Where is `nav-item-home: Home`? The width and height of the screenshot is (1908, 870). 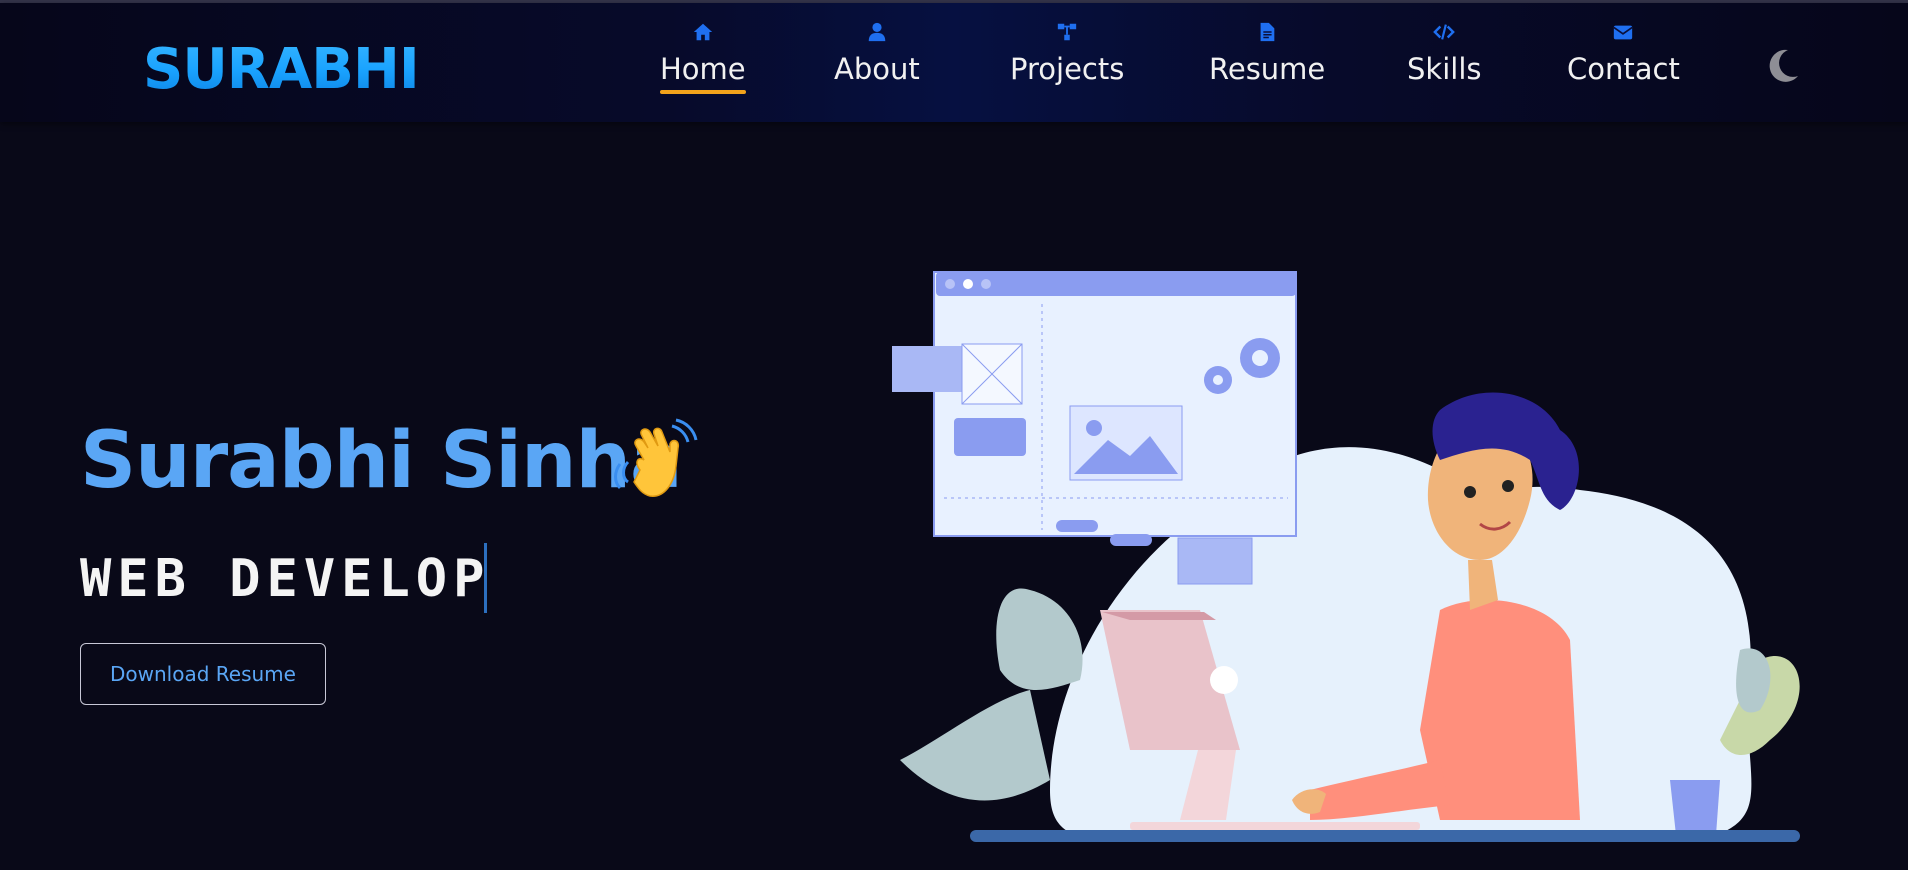
nav-item-home: Home is located at coordinates (703, 57).